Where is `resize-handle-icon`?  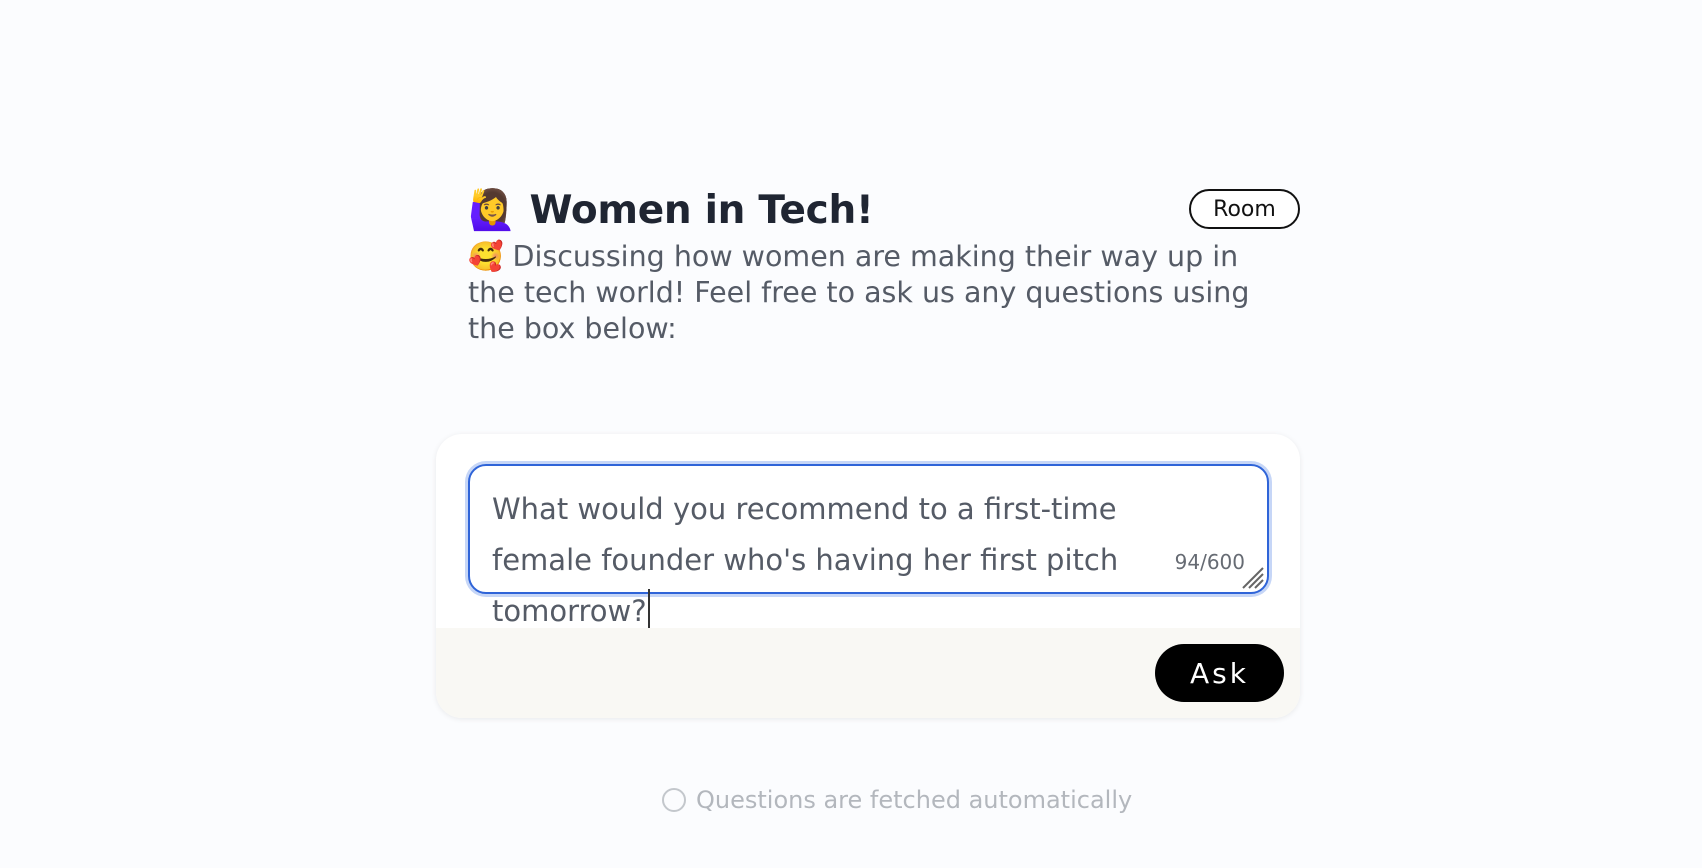
resize-handle-icon is located at coordinates (1251, 576).